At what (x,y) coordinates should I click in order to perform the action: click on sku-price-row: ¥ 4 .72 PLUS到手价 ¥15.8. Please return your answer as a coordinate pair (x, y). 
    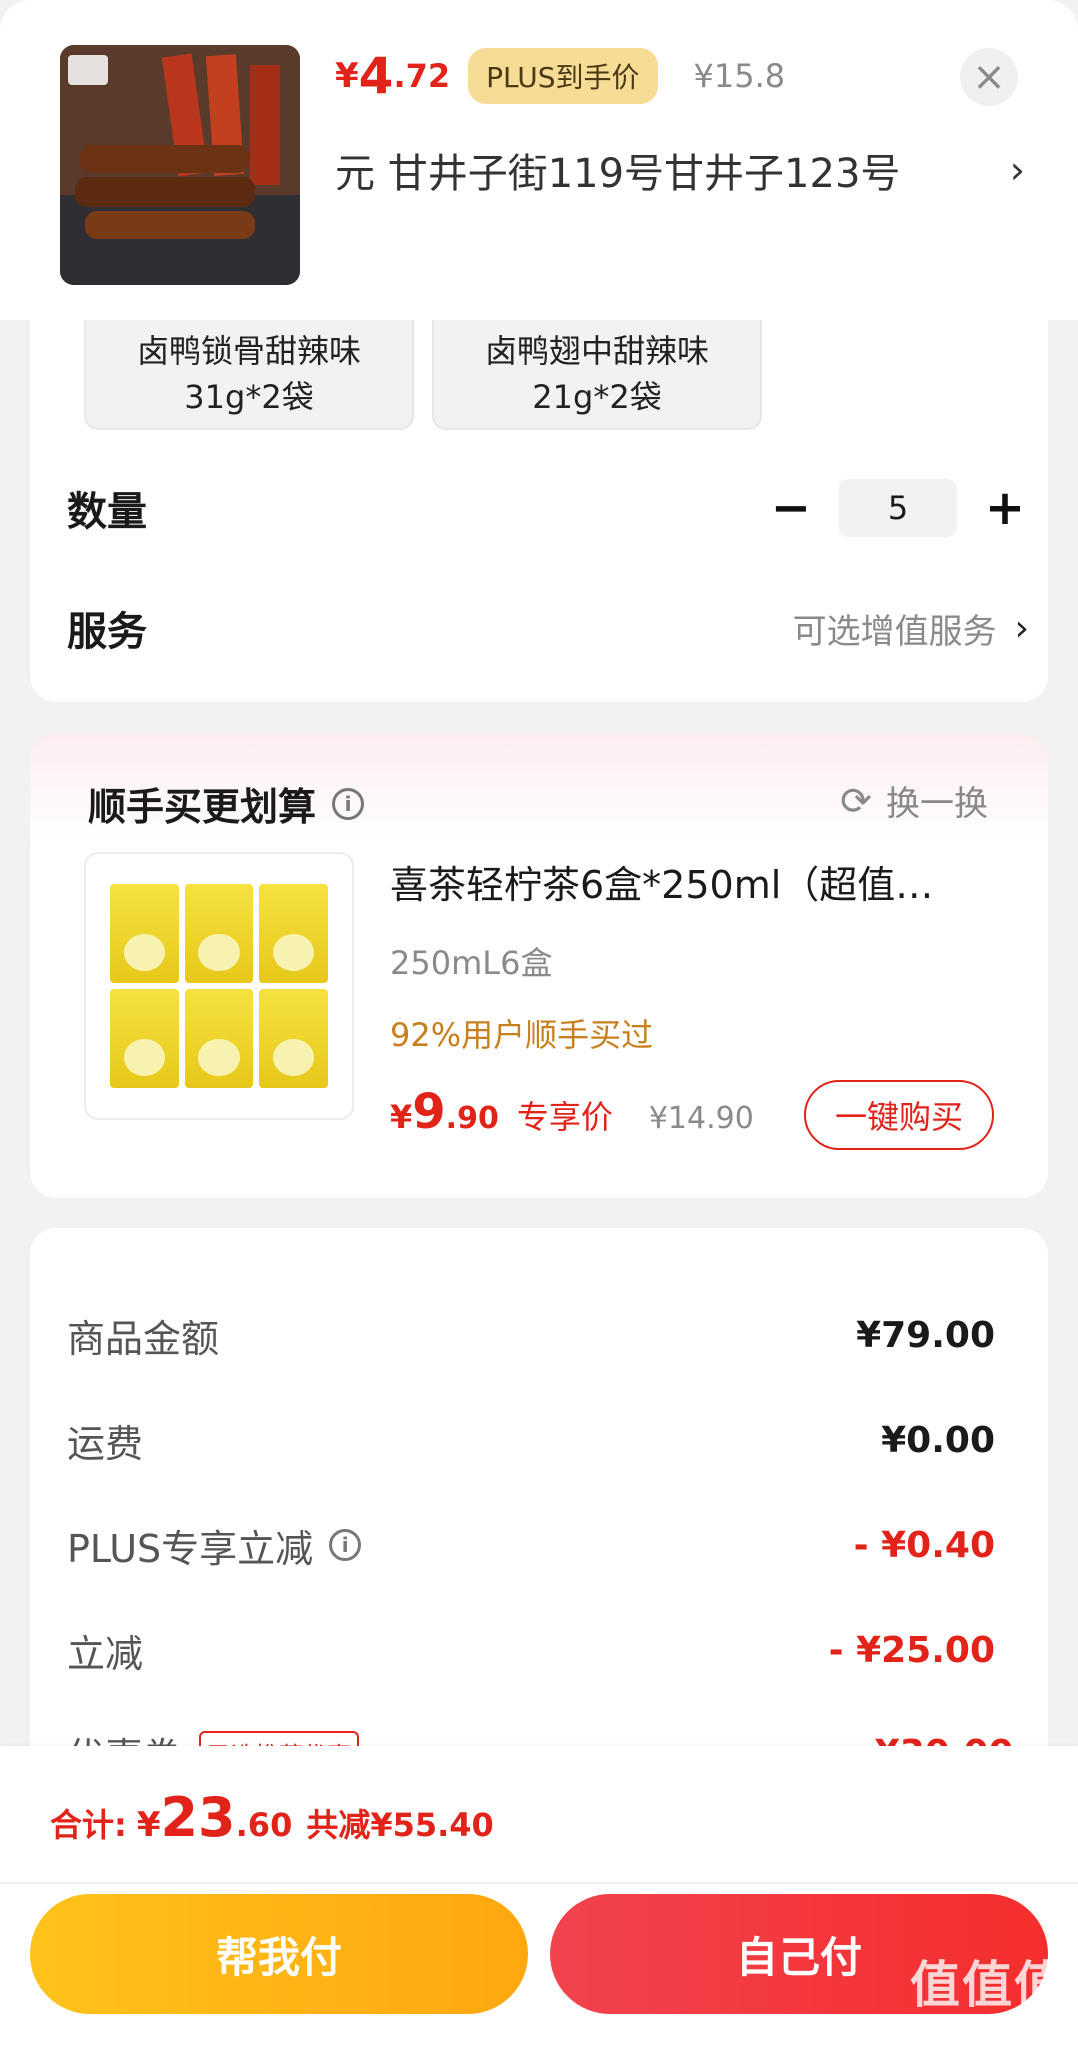
    Looking at the image, I should click on (560, 76).